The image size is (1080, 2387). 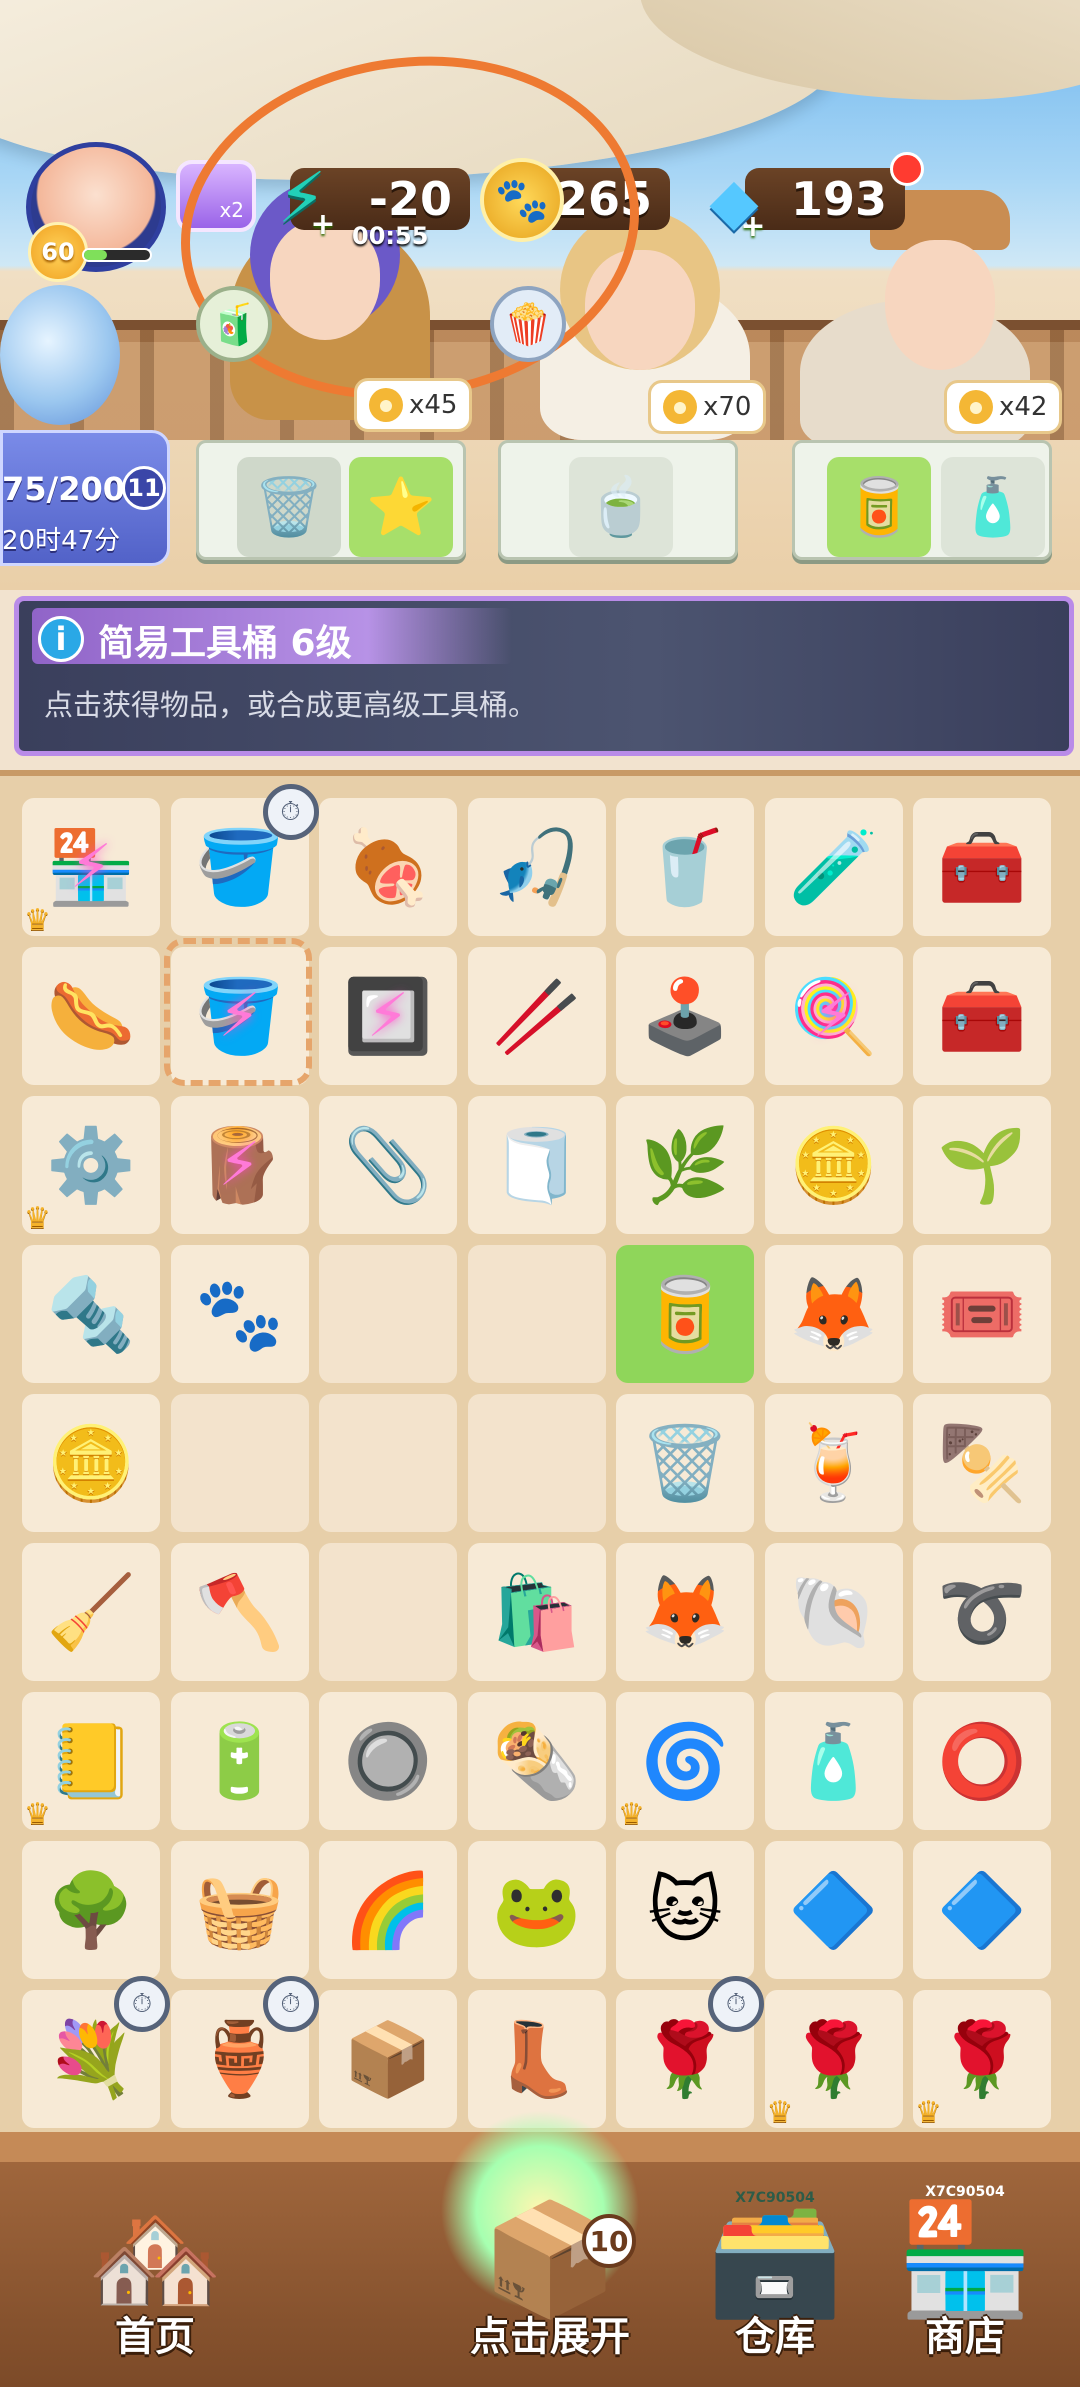 What do you see at coordinates (550, 2337) in the screenshot?
I see `nav-expand-label: 点击展开` at bounding box center [550, 2337].